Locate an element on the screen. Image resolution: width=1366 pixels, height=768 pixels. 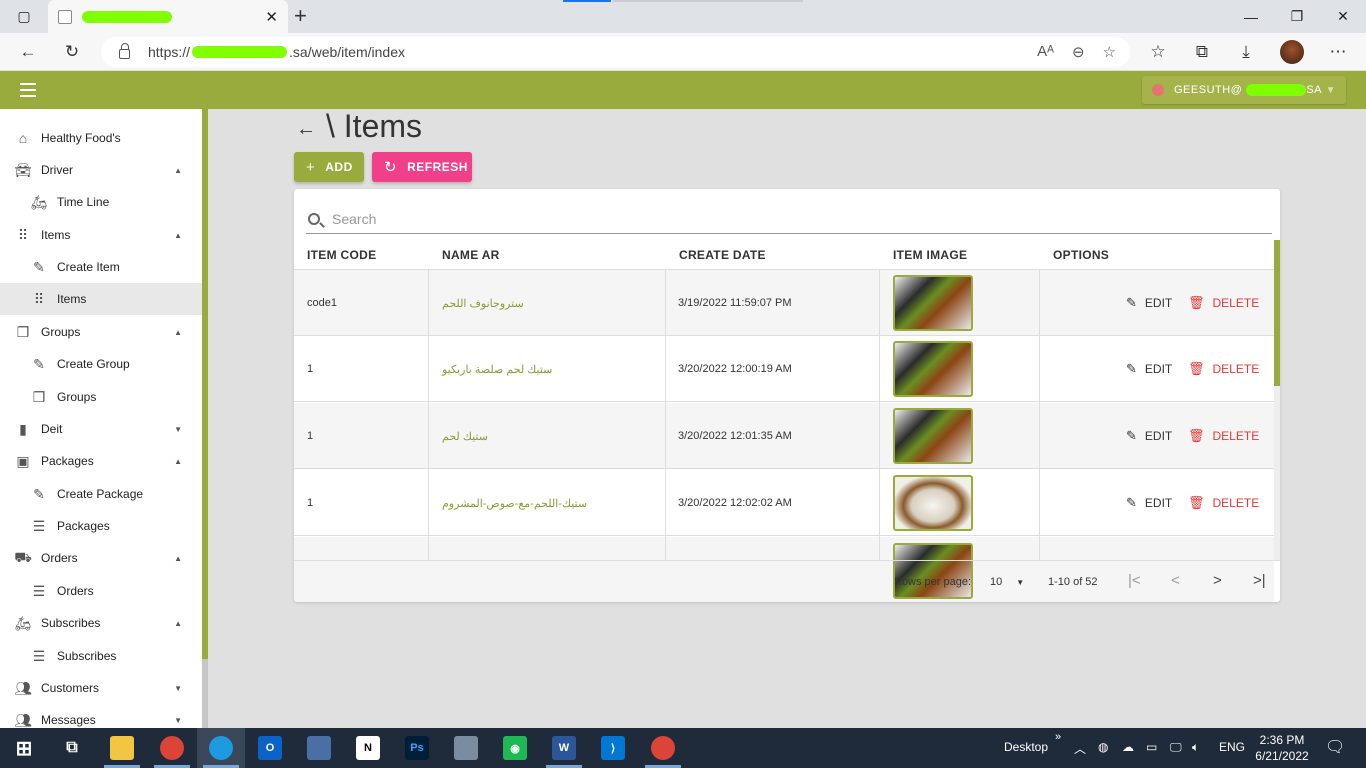
minimize-icon: — is located at coordinates (1251, 16).